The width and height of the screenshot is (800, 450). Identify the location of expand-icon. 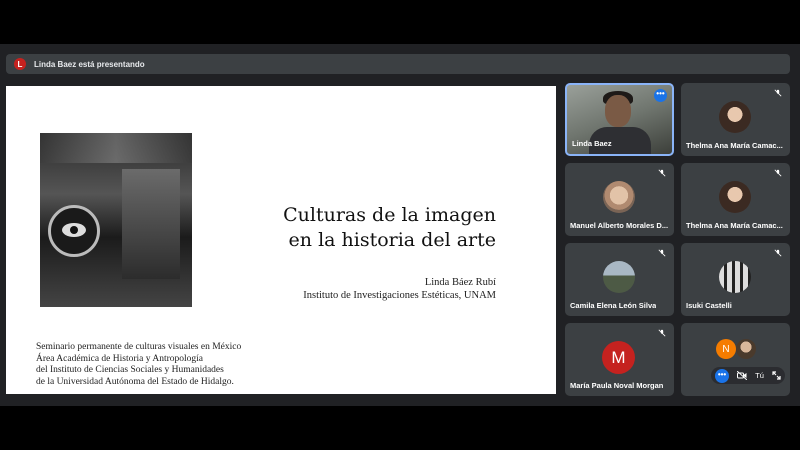
(776, 375).